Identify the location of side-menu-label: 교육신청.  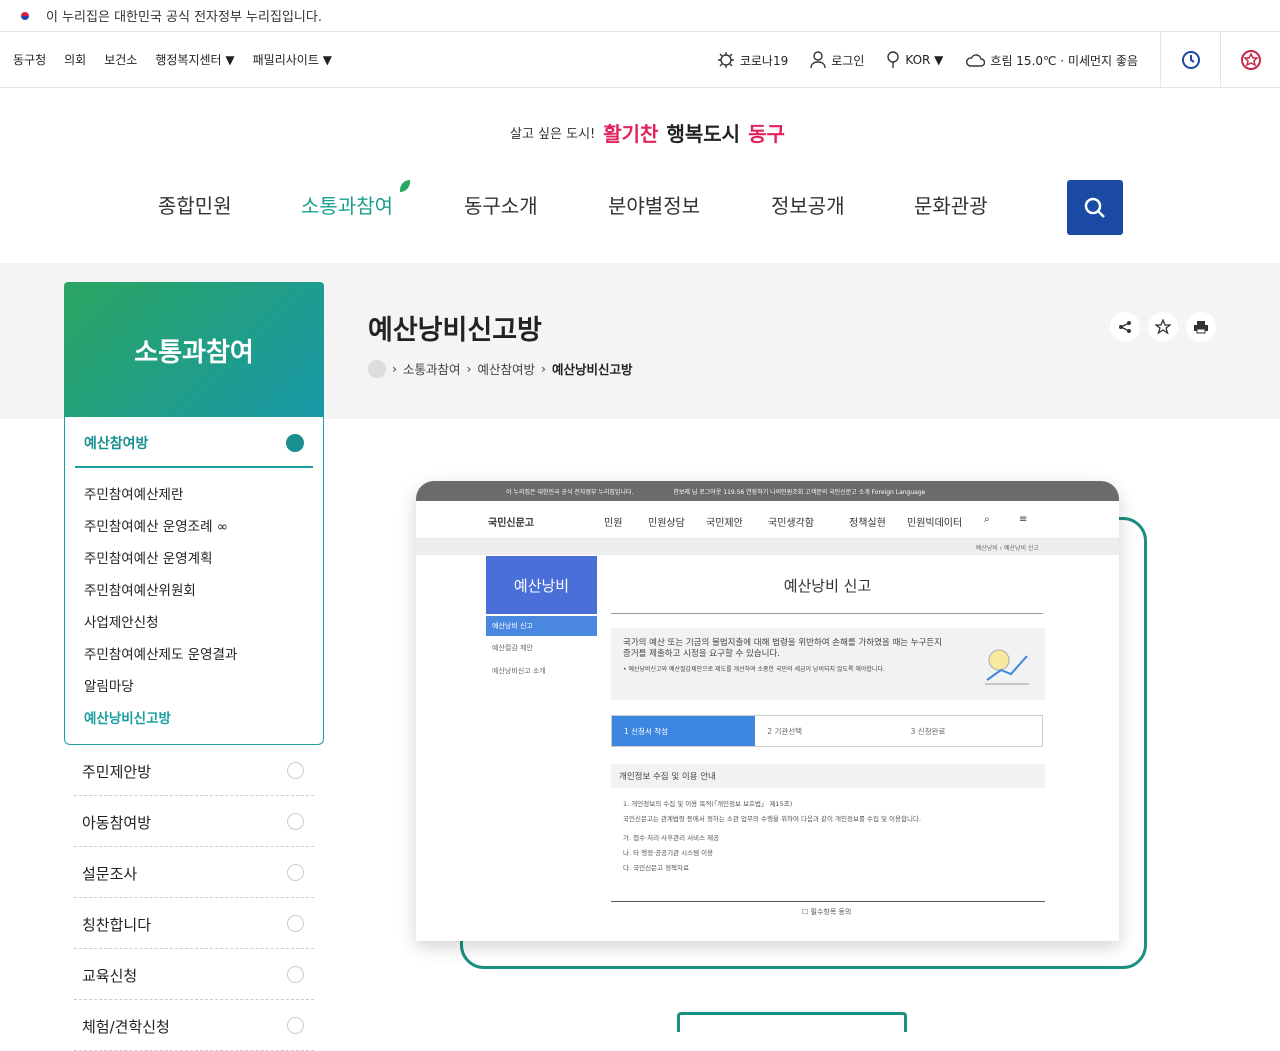
(110, 976).